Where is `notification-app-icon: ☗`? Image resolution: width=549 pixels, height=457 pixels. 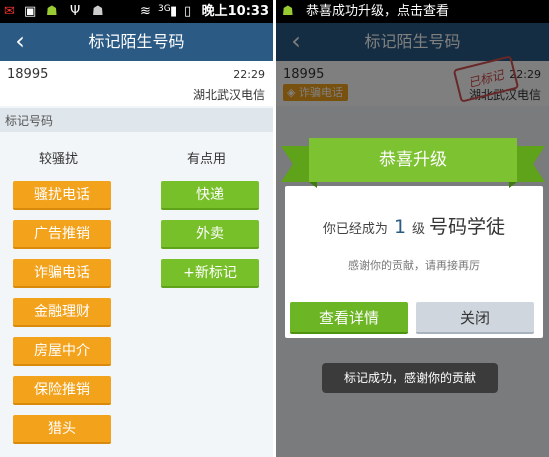 notification-app-icon: ☗ is located at coordinates (288, 11).